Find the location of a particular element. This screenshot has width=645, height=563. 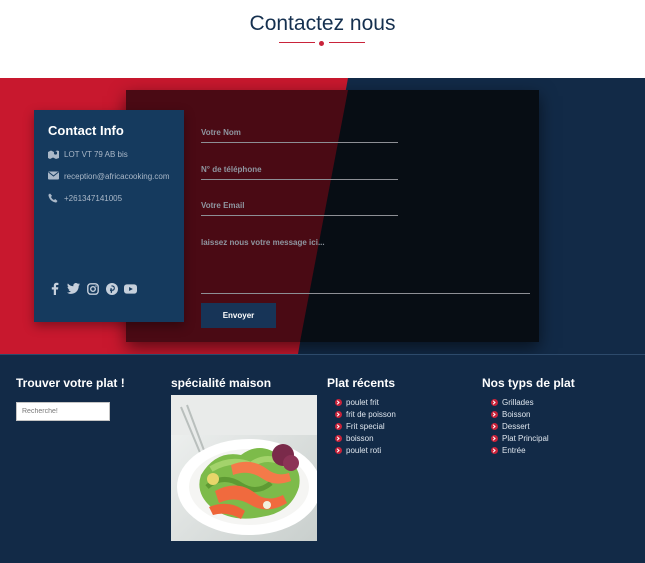

list-item: boisson is located at coordinates (365, 438).